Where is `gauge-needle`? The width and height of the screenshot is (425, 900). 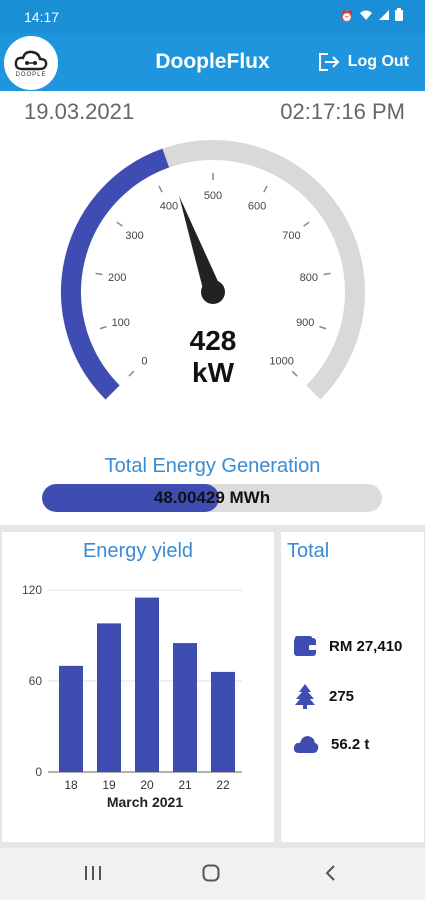
gauge-needle is located at coordinates (200, 245).